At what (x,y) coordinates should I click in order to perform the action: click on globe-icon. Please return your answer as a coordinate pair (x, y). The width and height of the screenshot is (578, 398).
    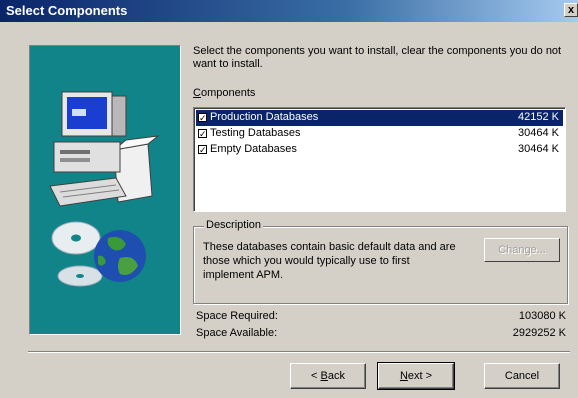
    Looking at the image, I should click on (120, 256).